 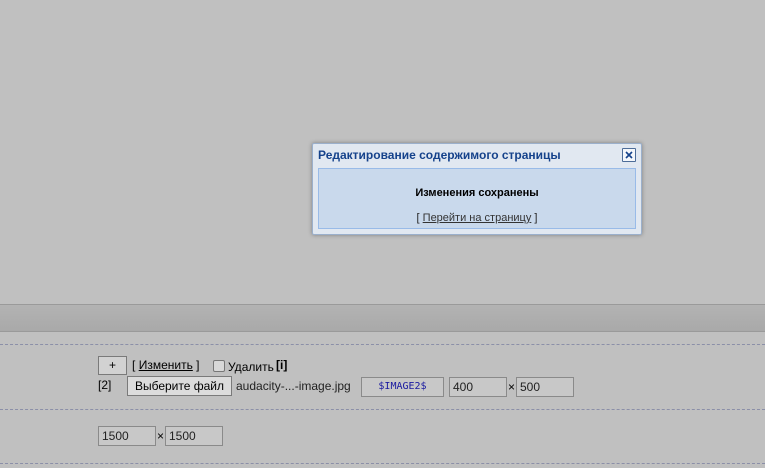 I want to click on close-icon, so click(x=629, y=155).